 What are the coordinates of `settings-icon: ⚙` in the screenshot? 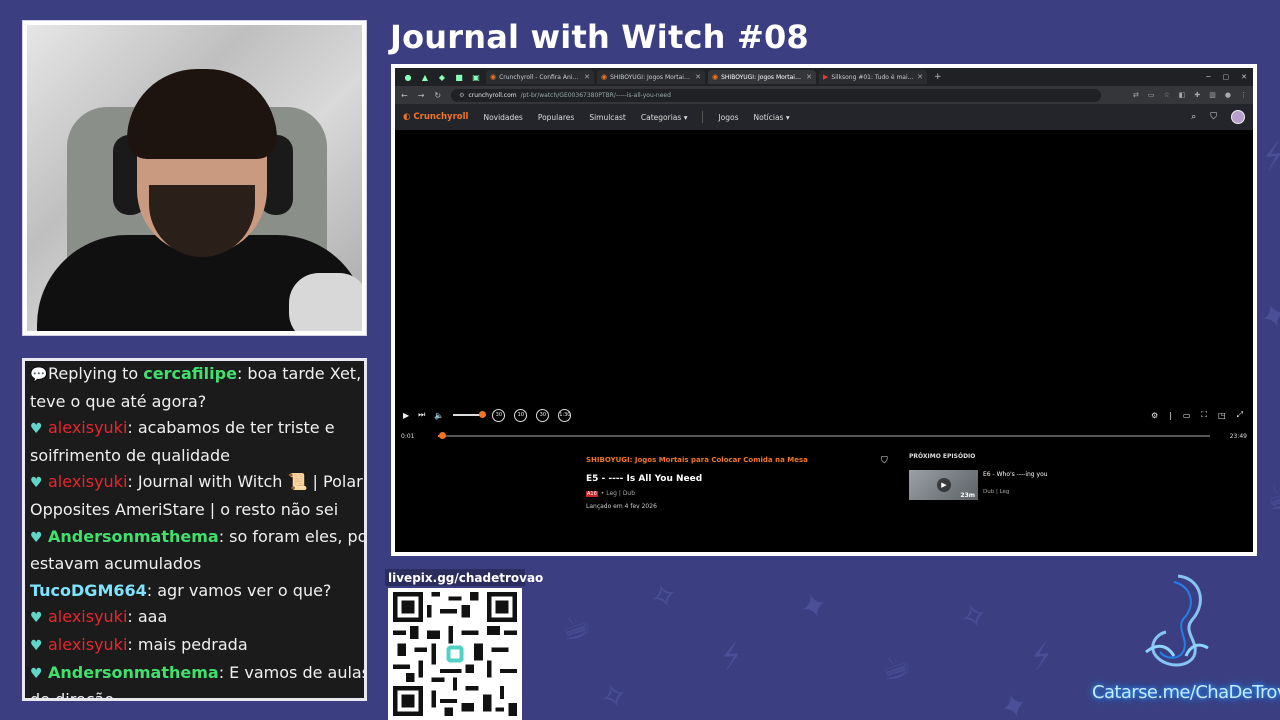 It's located at (1154, 415).